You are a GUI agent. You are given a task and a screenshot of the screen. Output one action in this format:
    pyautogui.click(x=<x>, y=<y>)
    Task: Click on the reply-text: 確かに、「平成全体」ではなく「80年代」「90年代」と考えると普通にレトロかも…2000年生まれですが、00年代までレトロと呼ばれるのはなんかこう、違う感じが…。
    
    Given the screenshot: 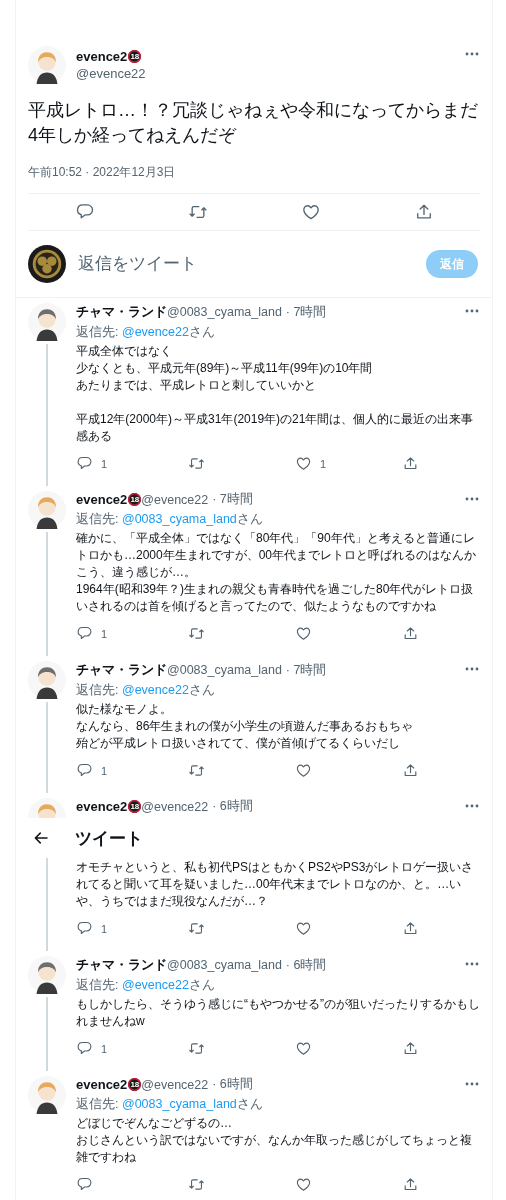 What is the action you would take?
    pyautogui.click(x=277, y=555)
    